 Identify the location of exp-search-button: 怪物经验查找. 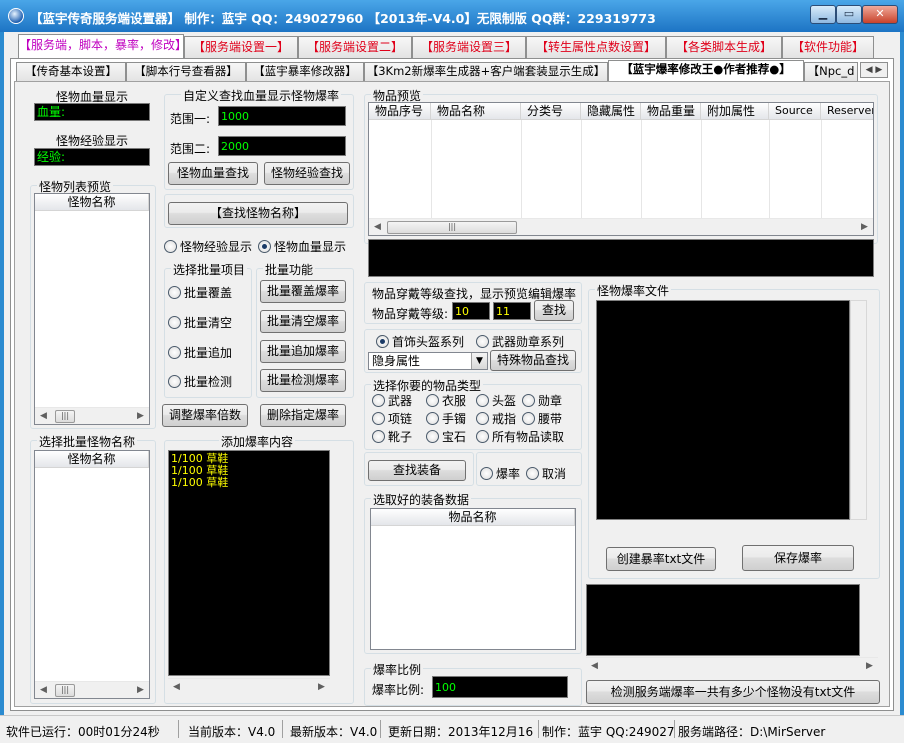
(307, 173).